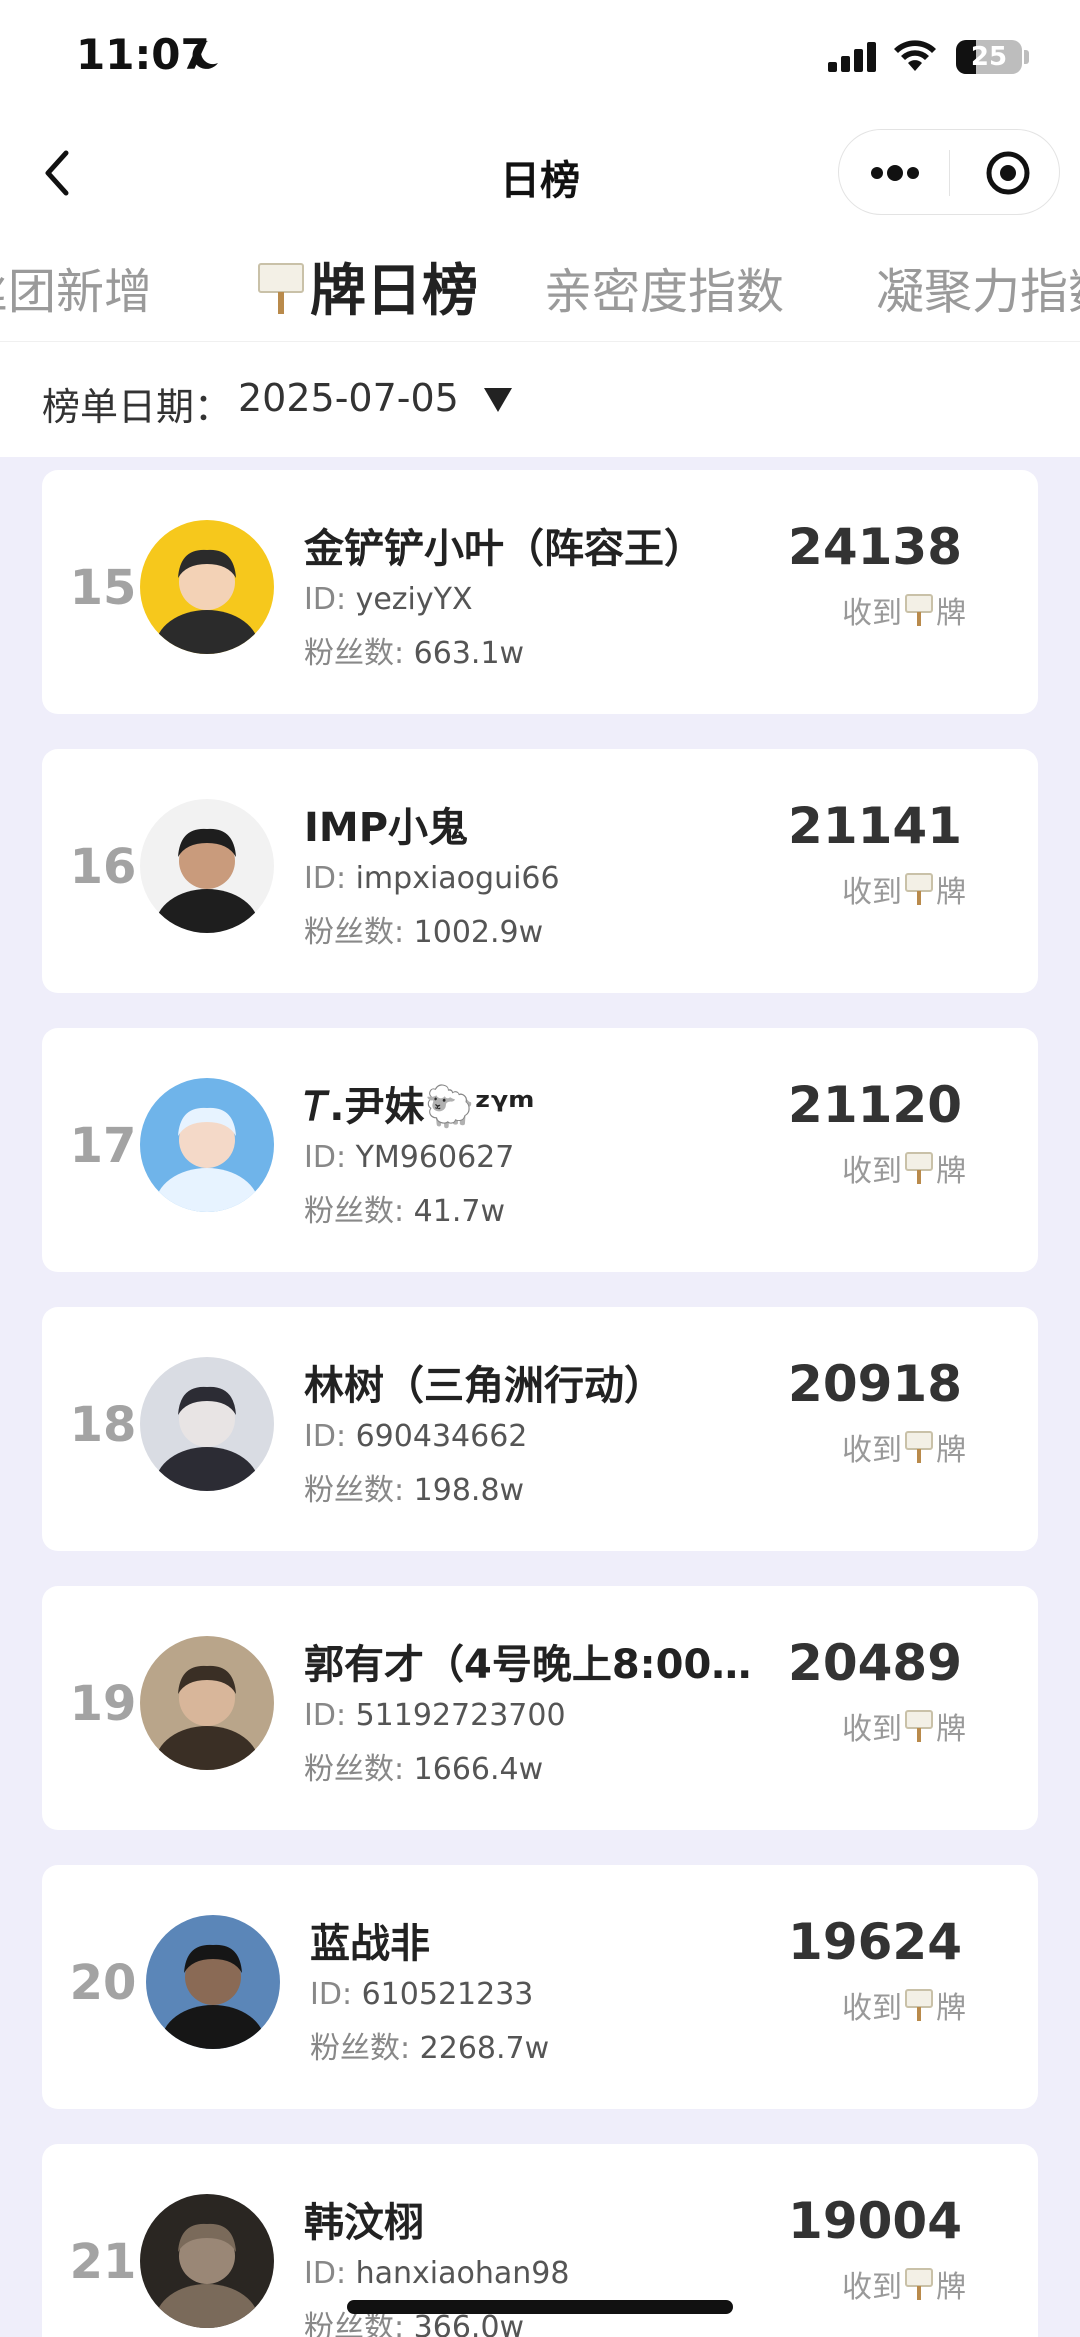 Image resolution: width=1080 pixels, height=2337 pixels. I want to click on tab-fan-group-growth: 丝团新增, so click(76, 287).